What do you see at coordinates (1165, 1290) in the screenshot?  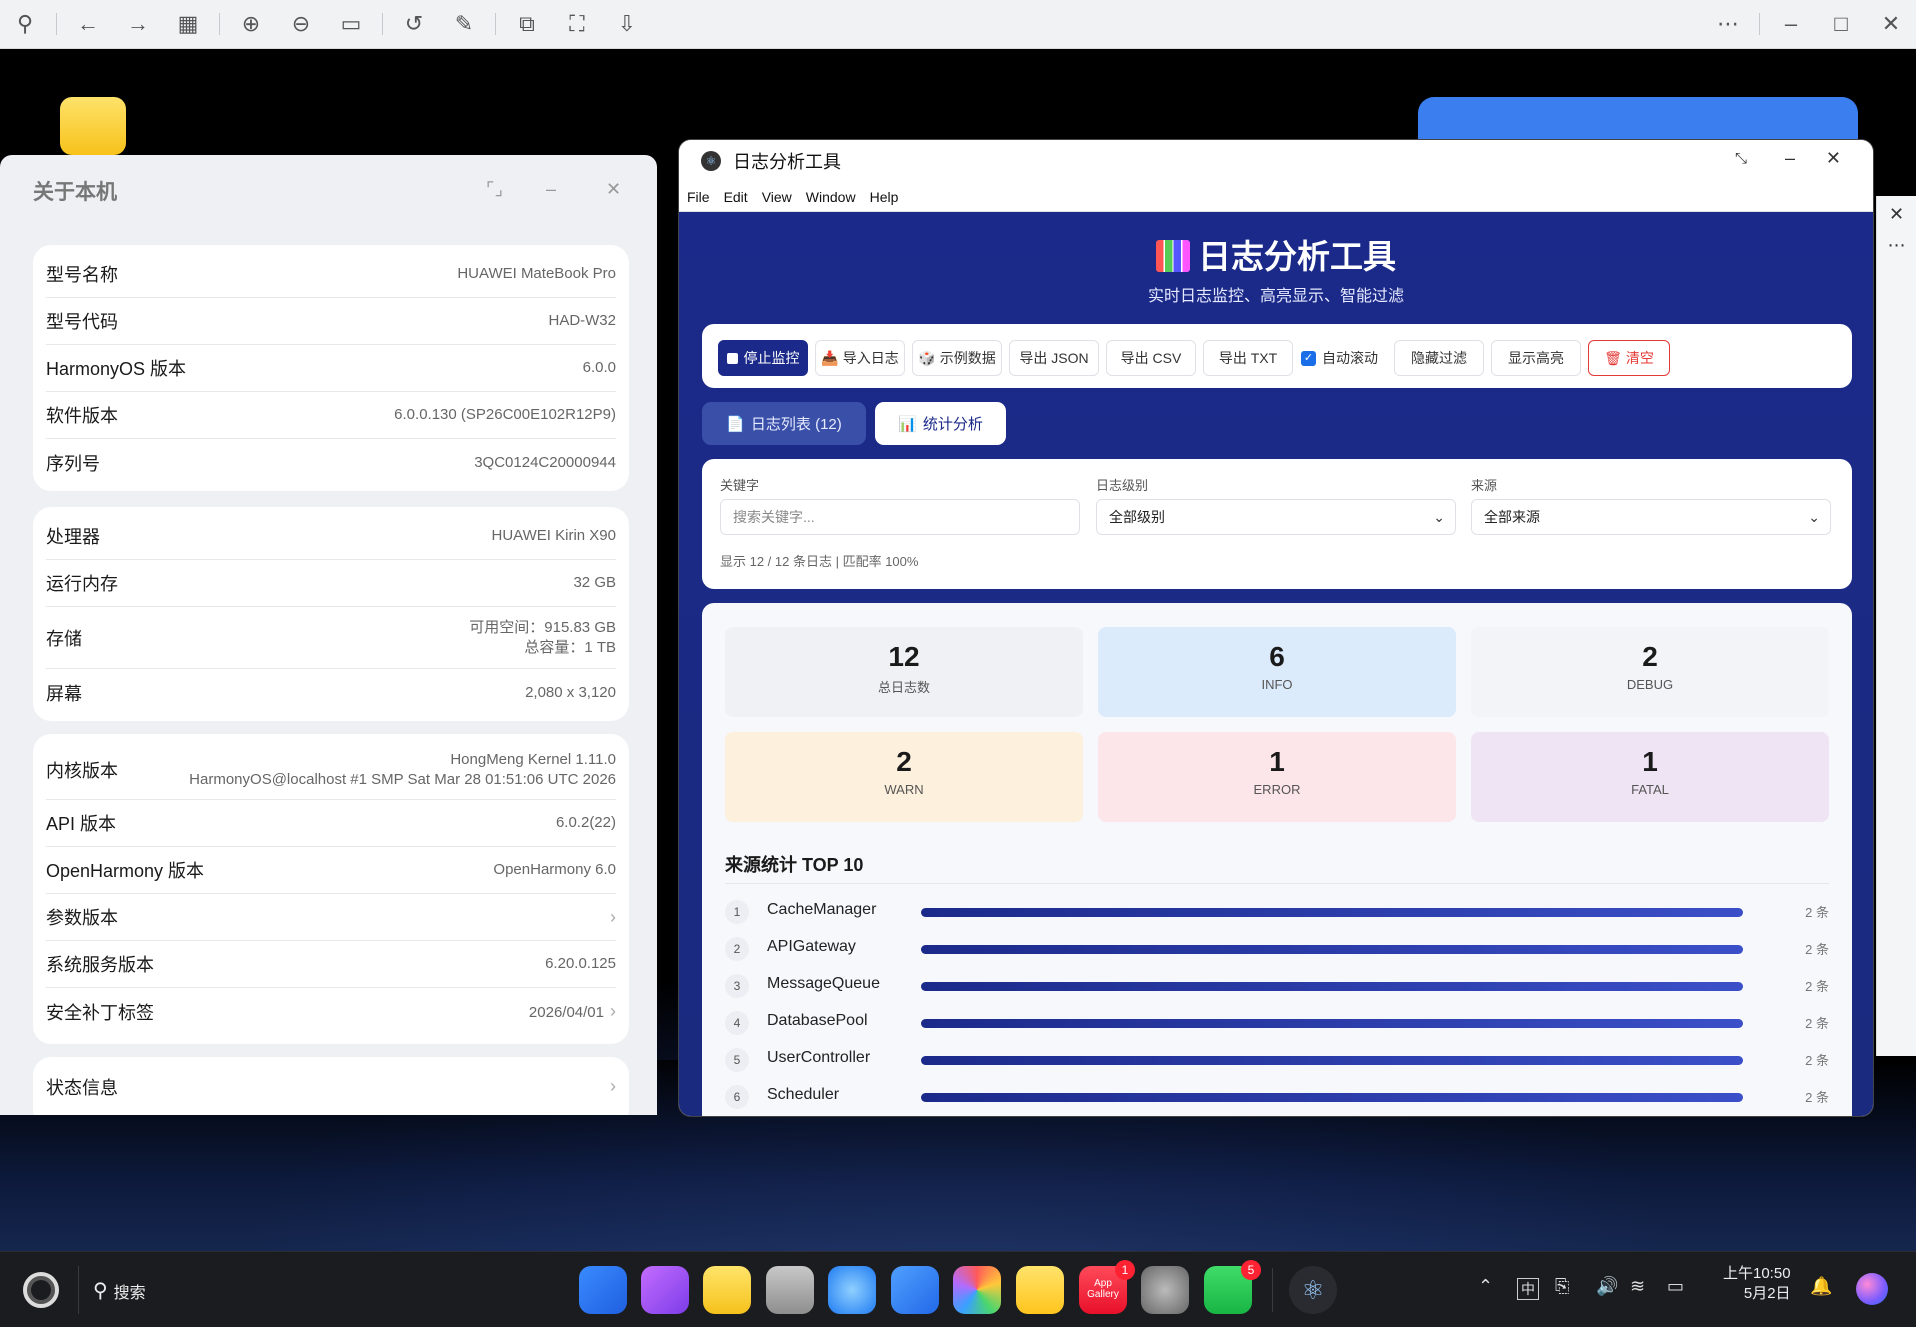 I see `settings-icon` at bounding box center [1165, 1290].